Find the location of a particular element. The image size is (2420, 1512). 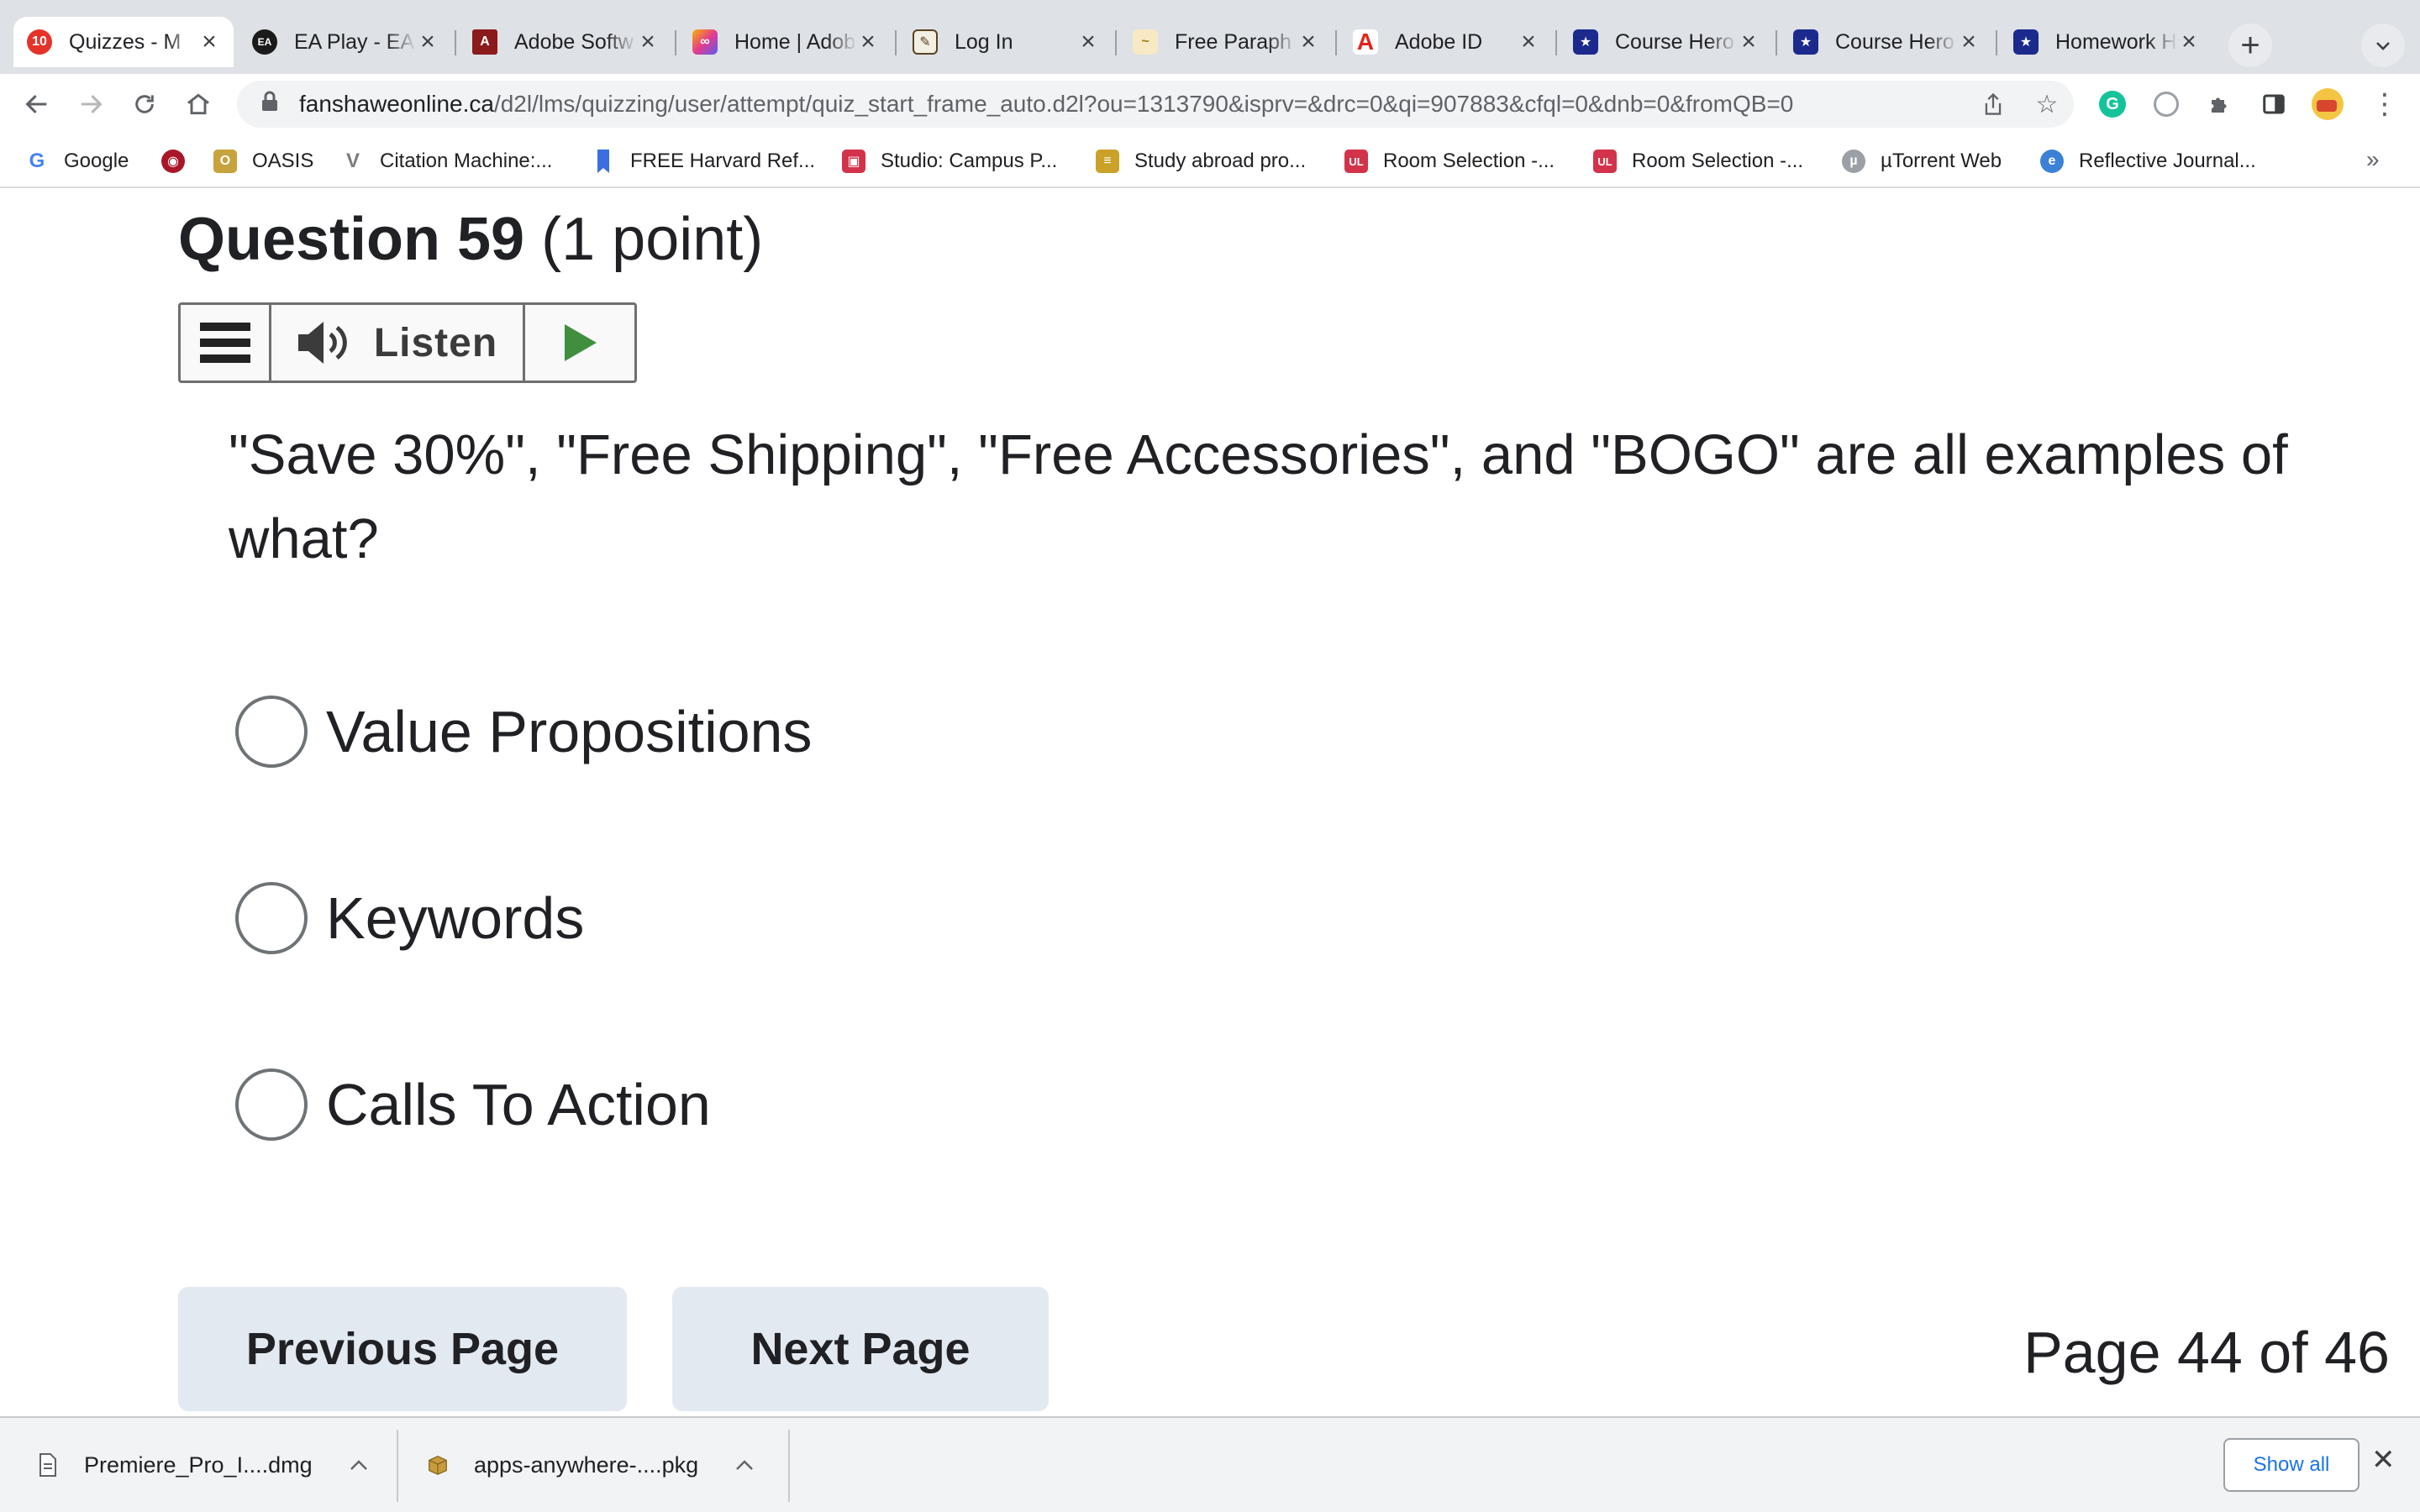

tab-course-hero-1: ★ Course Hero × is located at coordinates (1666, 42).